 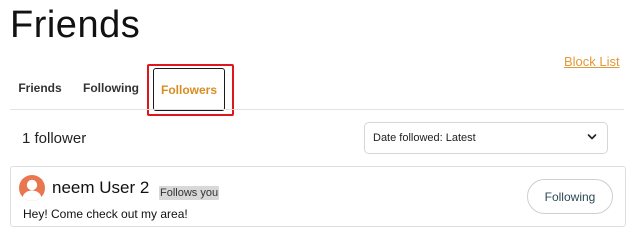 I want to click on follows-you-badge: Follows you, so click(x=189, y=193).